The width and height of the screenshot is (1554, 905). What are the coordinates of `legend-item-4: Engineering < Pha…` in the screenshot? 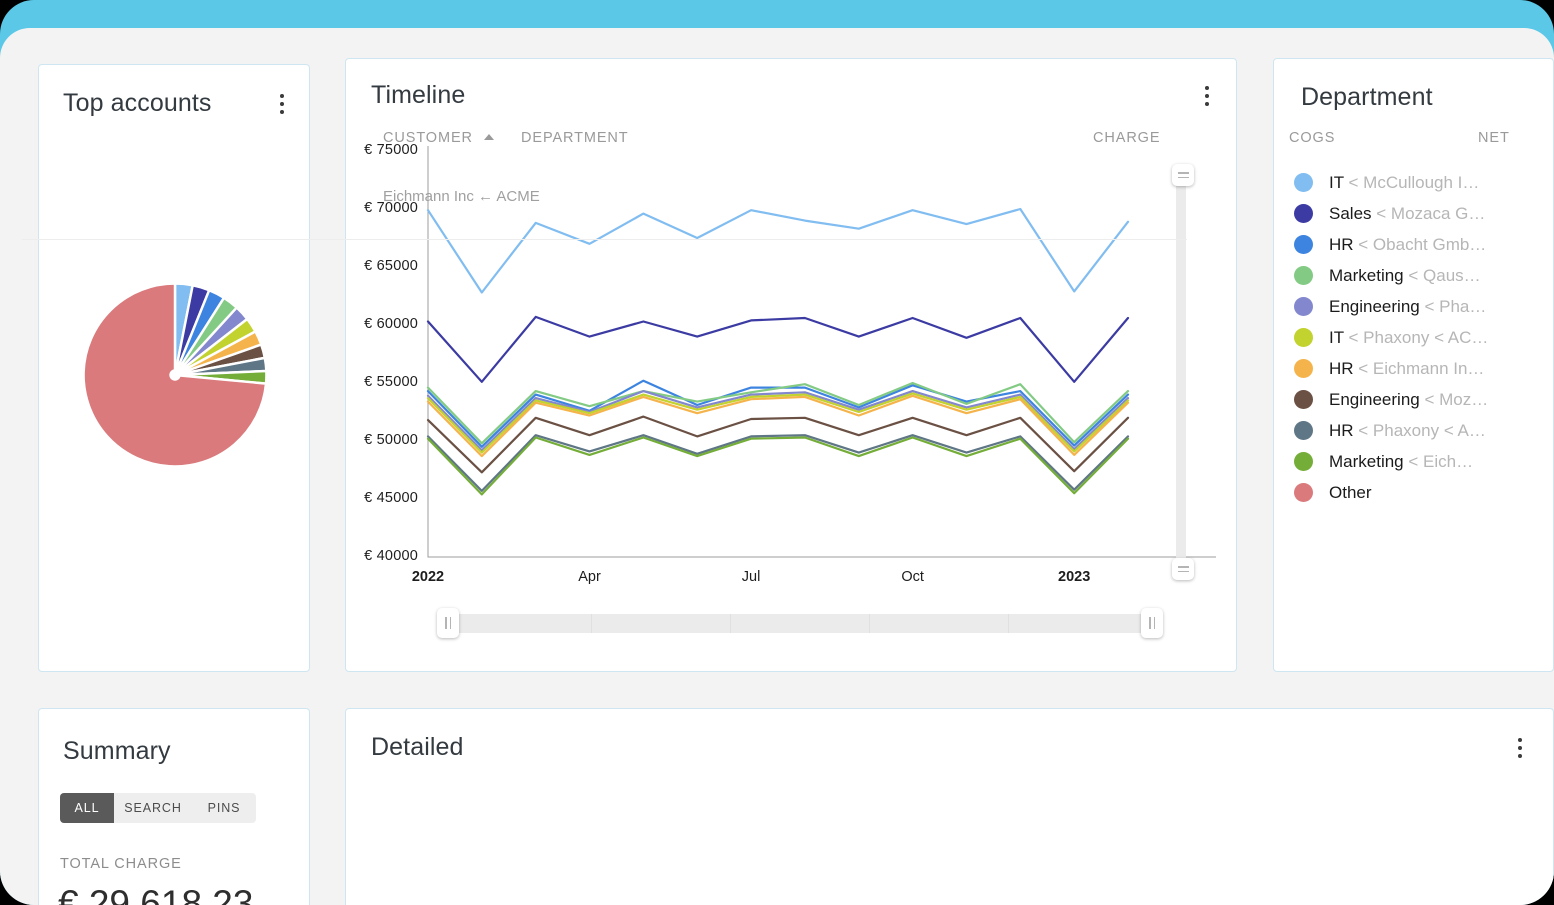 It's located at (1420, 306).